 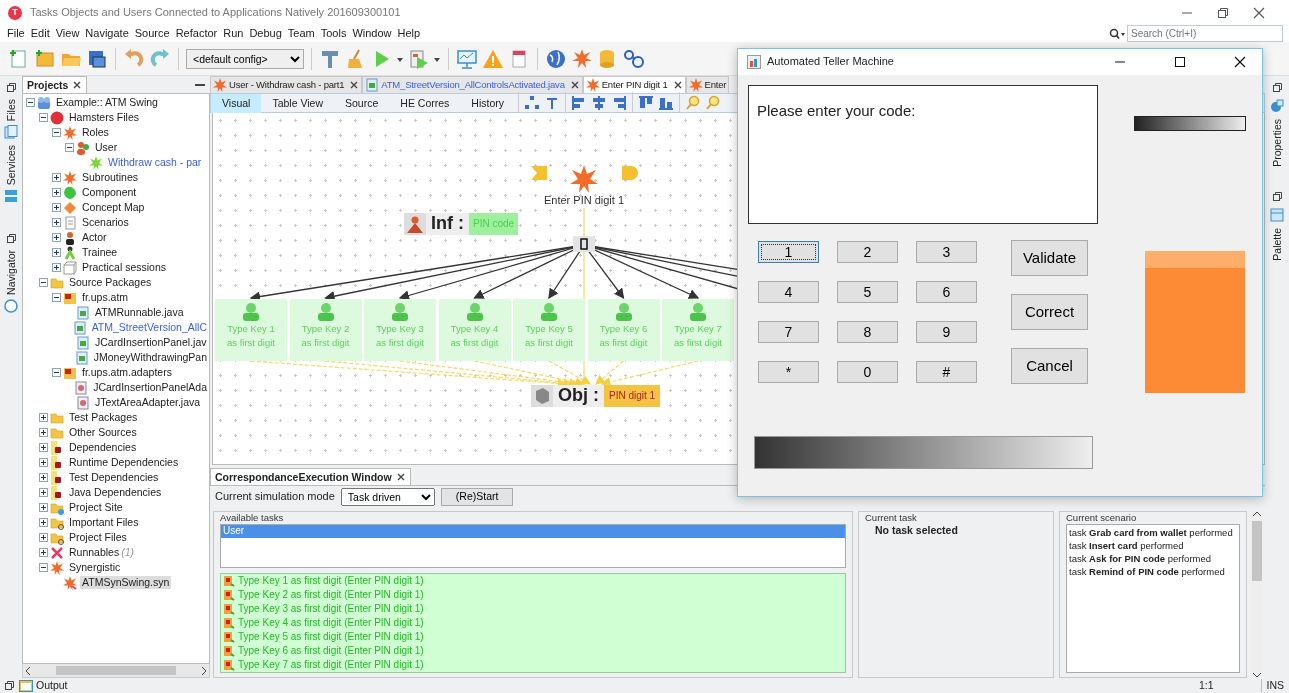 I want to click on side-tab: Navigator, so click(x=11, y=273).